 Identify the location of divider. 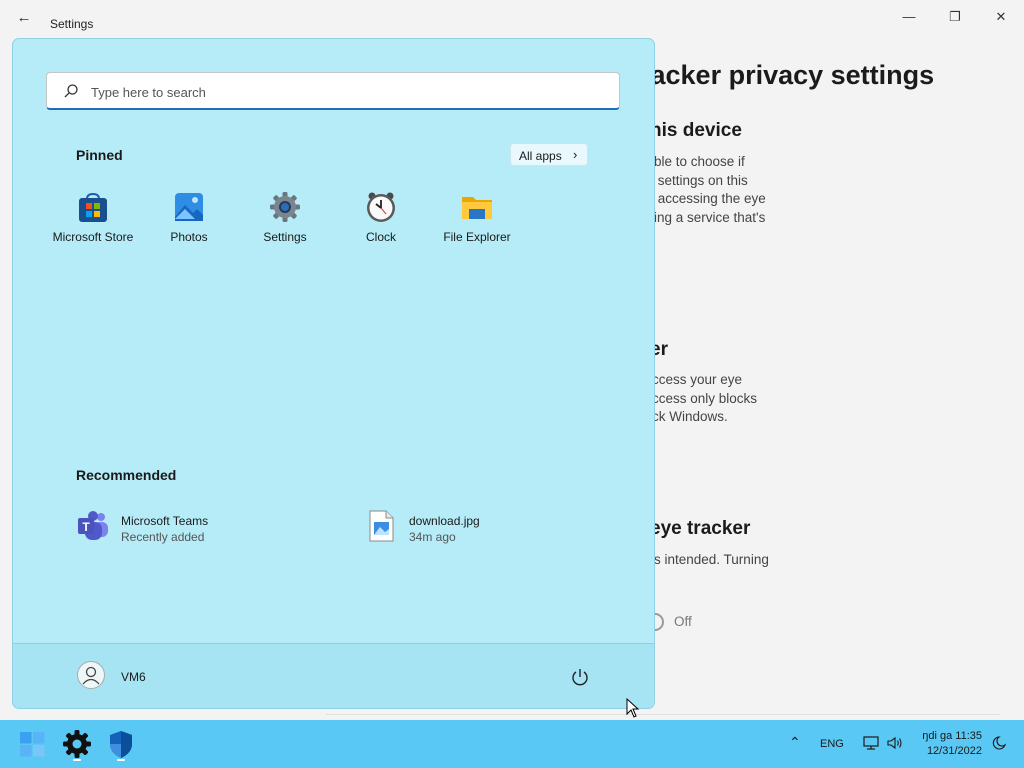
(663, 714).